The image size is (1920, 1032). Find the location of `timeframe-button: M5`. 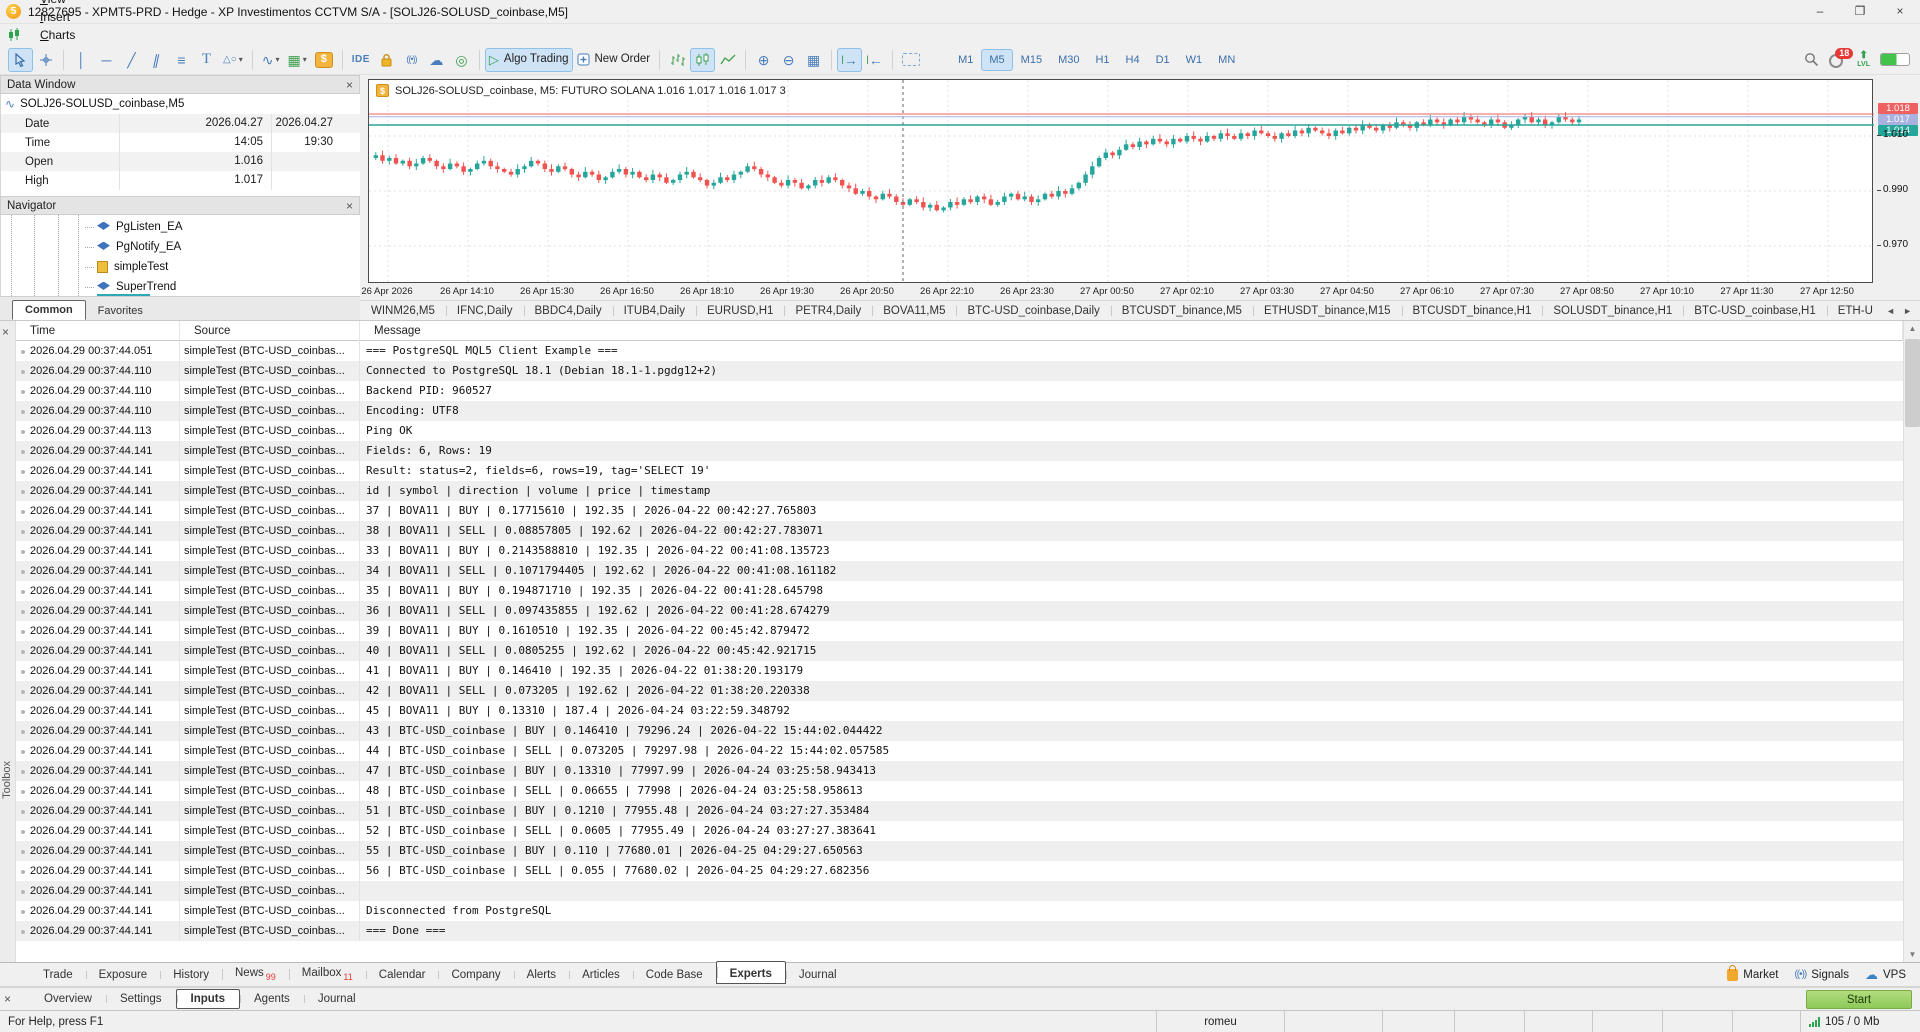

timeframe-button: M5 is located at coordinates (997, 59).